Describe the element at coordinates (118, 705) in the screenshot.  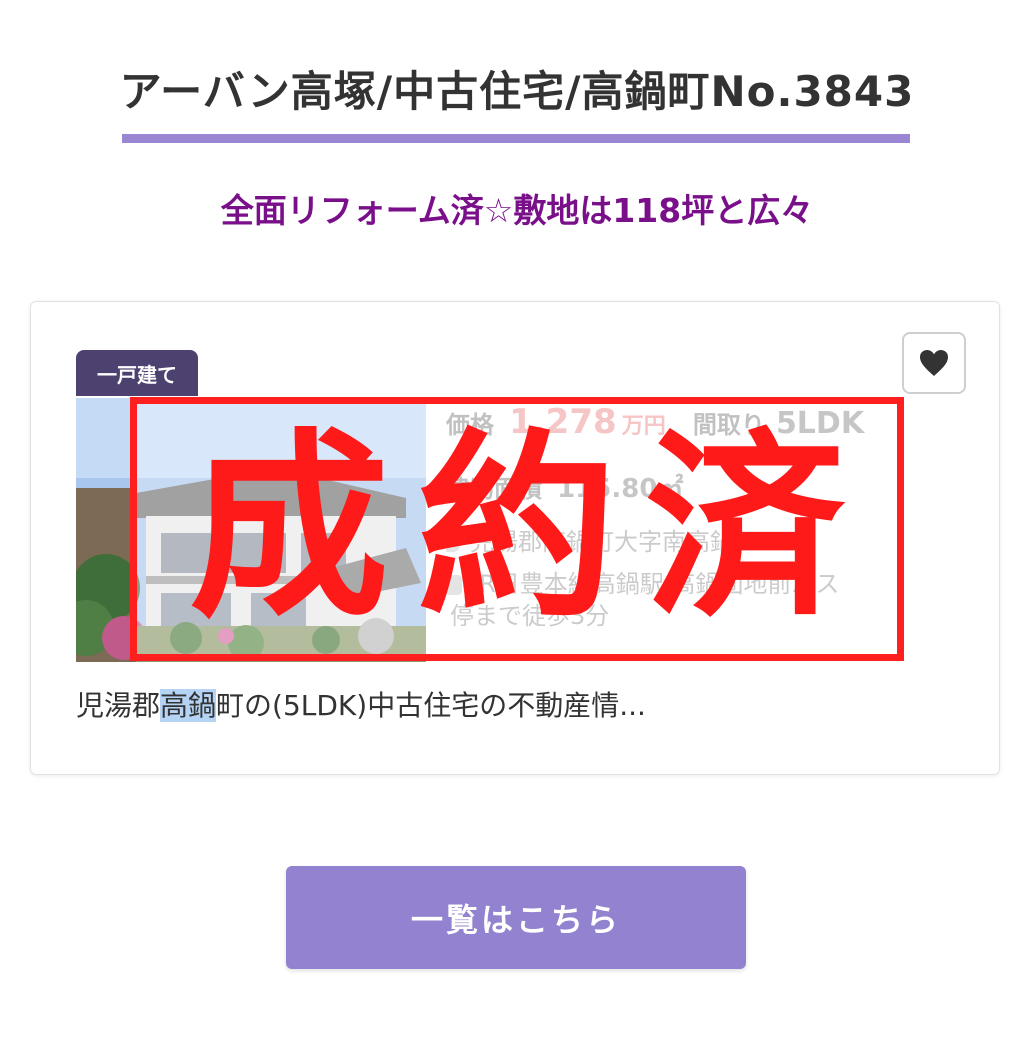
I see `description-pre: 児湯郡` at that location.